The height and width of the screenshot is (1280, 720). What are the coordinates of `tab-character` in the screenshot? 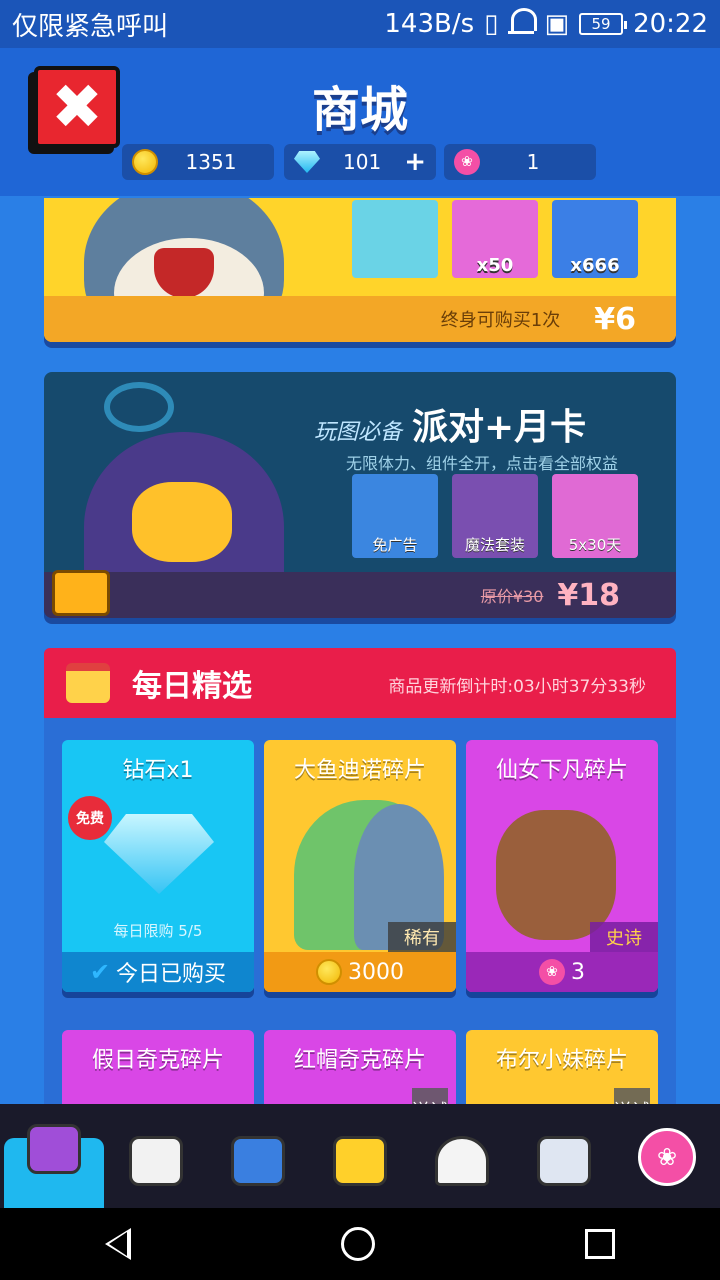 It's located at (360, 1161).